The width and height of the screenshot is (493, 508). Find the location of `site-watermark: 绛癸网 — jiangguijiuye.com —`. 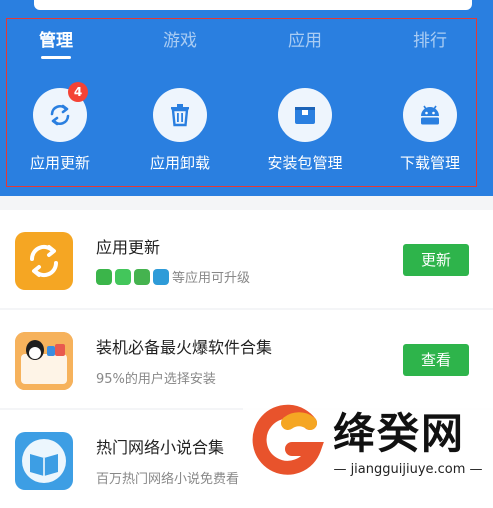

site-watermark: 绛癸网 — jiangguijiuye.com — is located at coordinates (368, 442).